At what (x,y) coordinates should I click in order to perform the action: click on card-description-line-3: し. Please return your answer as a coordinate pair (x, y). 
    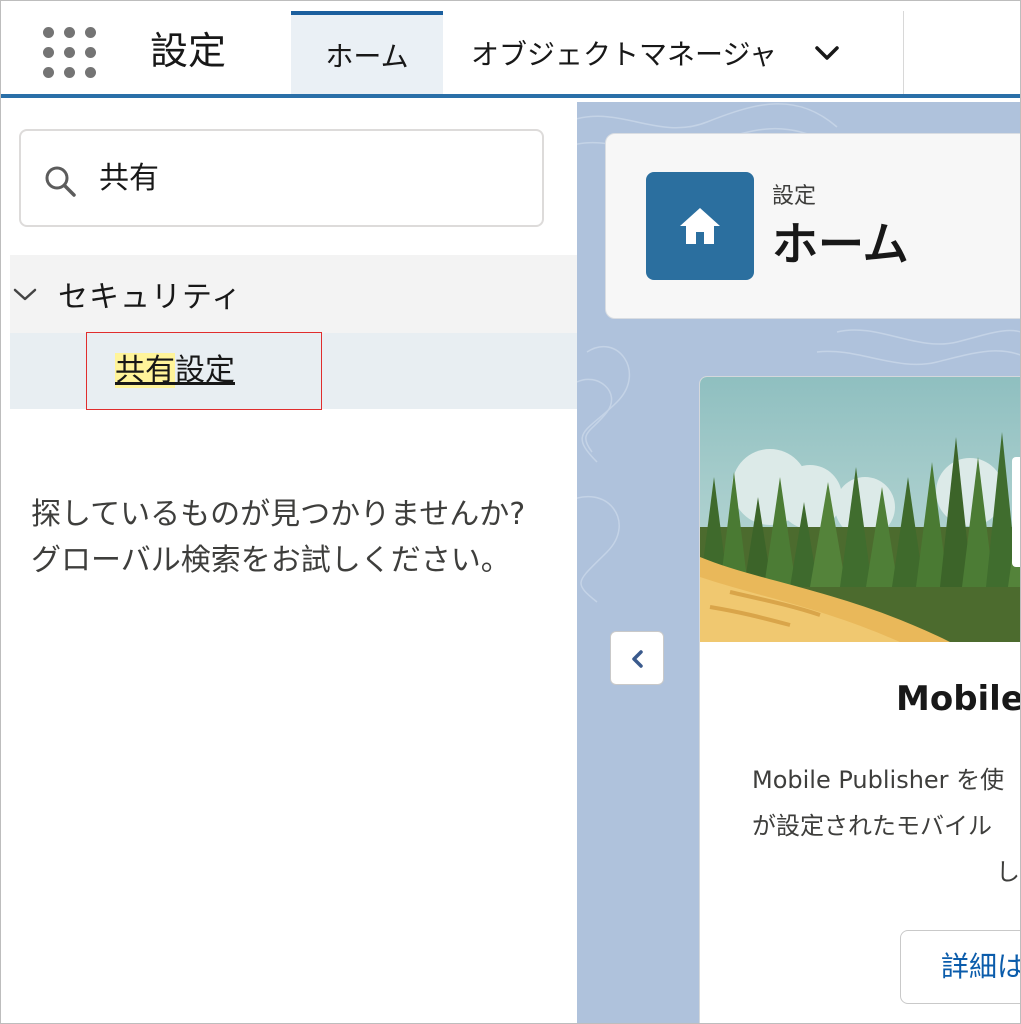
    Looking at the image, I should click on (1008, 872).